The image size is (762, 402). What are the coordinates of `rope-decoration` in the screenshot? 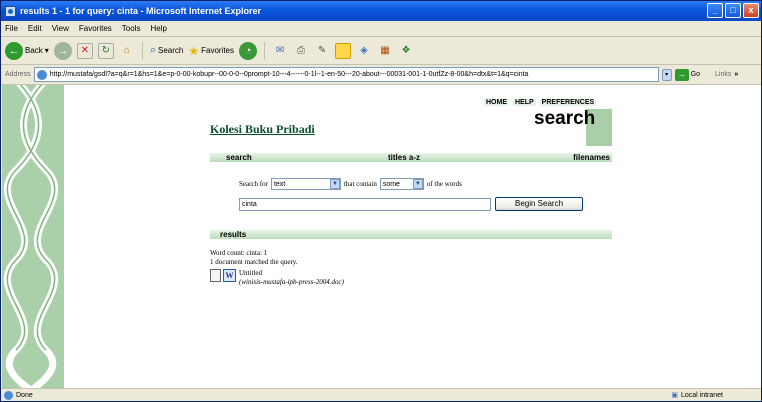 It's located at (33, 236).